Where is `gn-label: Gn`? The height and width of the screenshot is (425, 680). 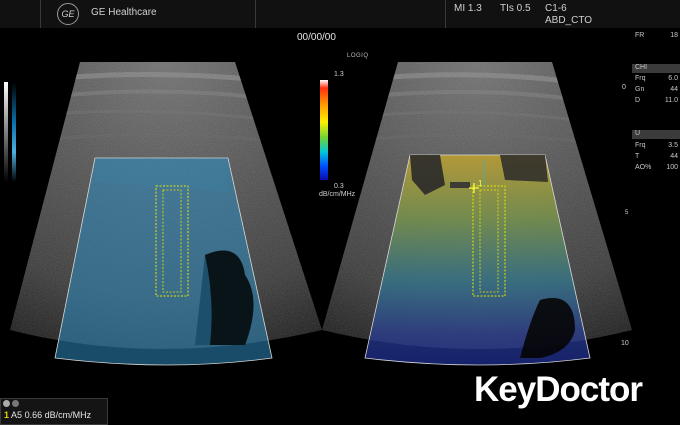
gn-label: Gn is located at coordinates (640, 89).